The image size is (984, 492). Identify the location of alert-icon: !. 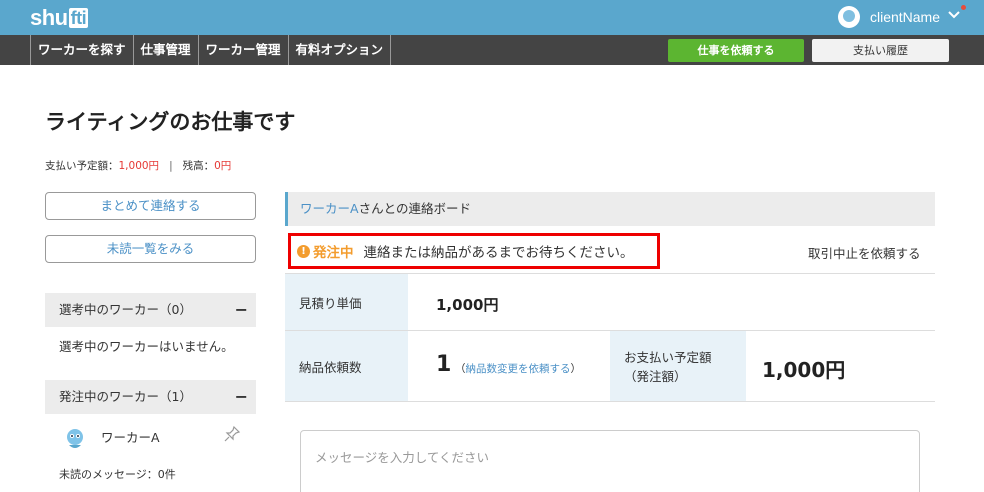
(303, 251).